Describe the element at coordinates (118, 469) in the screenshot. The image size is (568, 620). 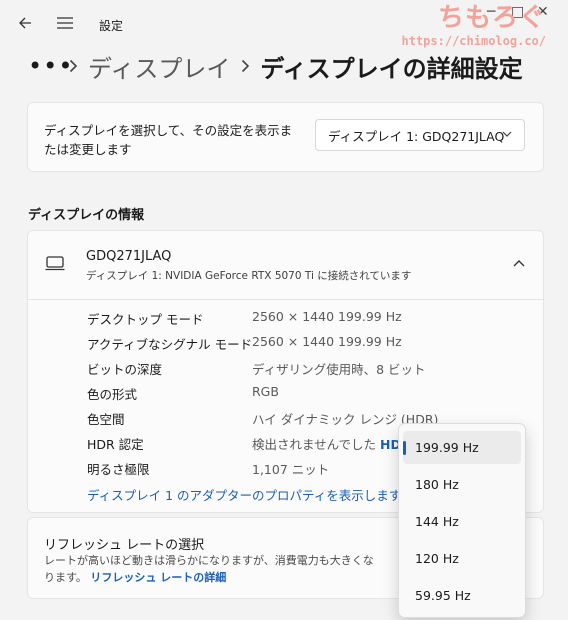
I see `info-label: 明るさ極限` at that location.